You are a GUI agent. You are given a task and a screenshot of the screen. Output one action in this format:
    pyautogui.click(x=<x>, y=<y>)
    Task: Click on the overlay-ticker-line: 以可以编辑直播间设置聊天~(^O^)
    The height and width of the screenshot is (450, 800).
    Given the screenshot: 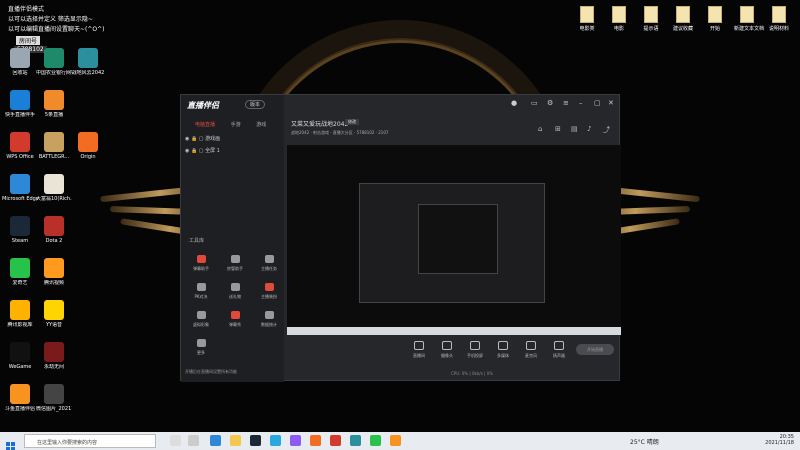 What is the action you would take?
    pyautogui.click(x=56, y=29)
    